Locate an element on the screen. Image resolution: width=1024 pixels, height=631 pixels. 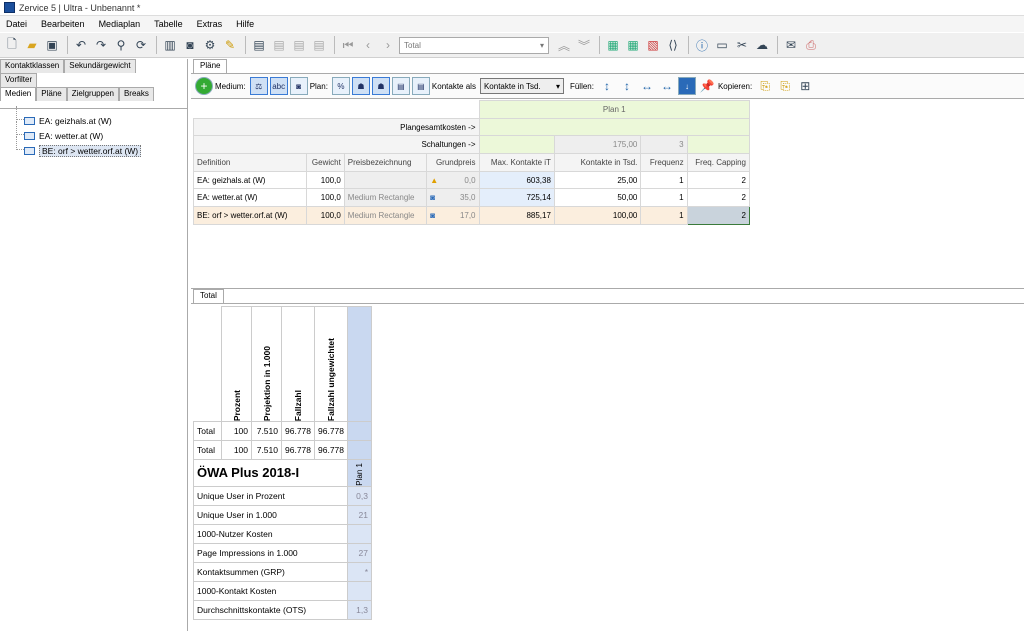
schaltungen-freq: 3 is located at coordinates (664, 145).